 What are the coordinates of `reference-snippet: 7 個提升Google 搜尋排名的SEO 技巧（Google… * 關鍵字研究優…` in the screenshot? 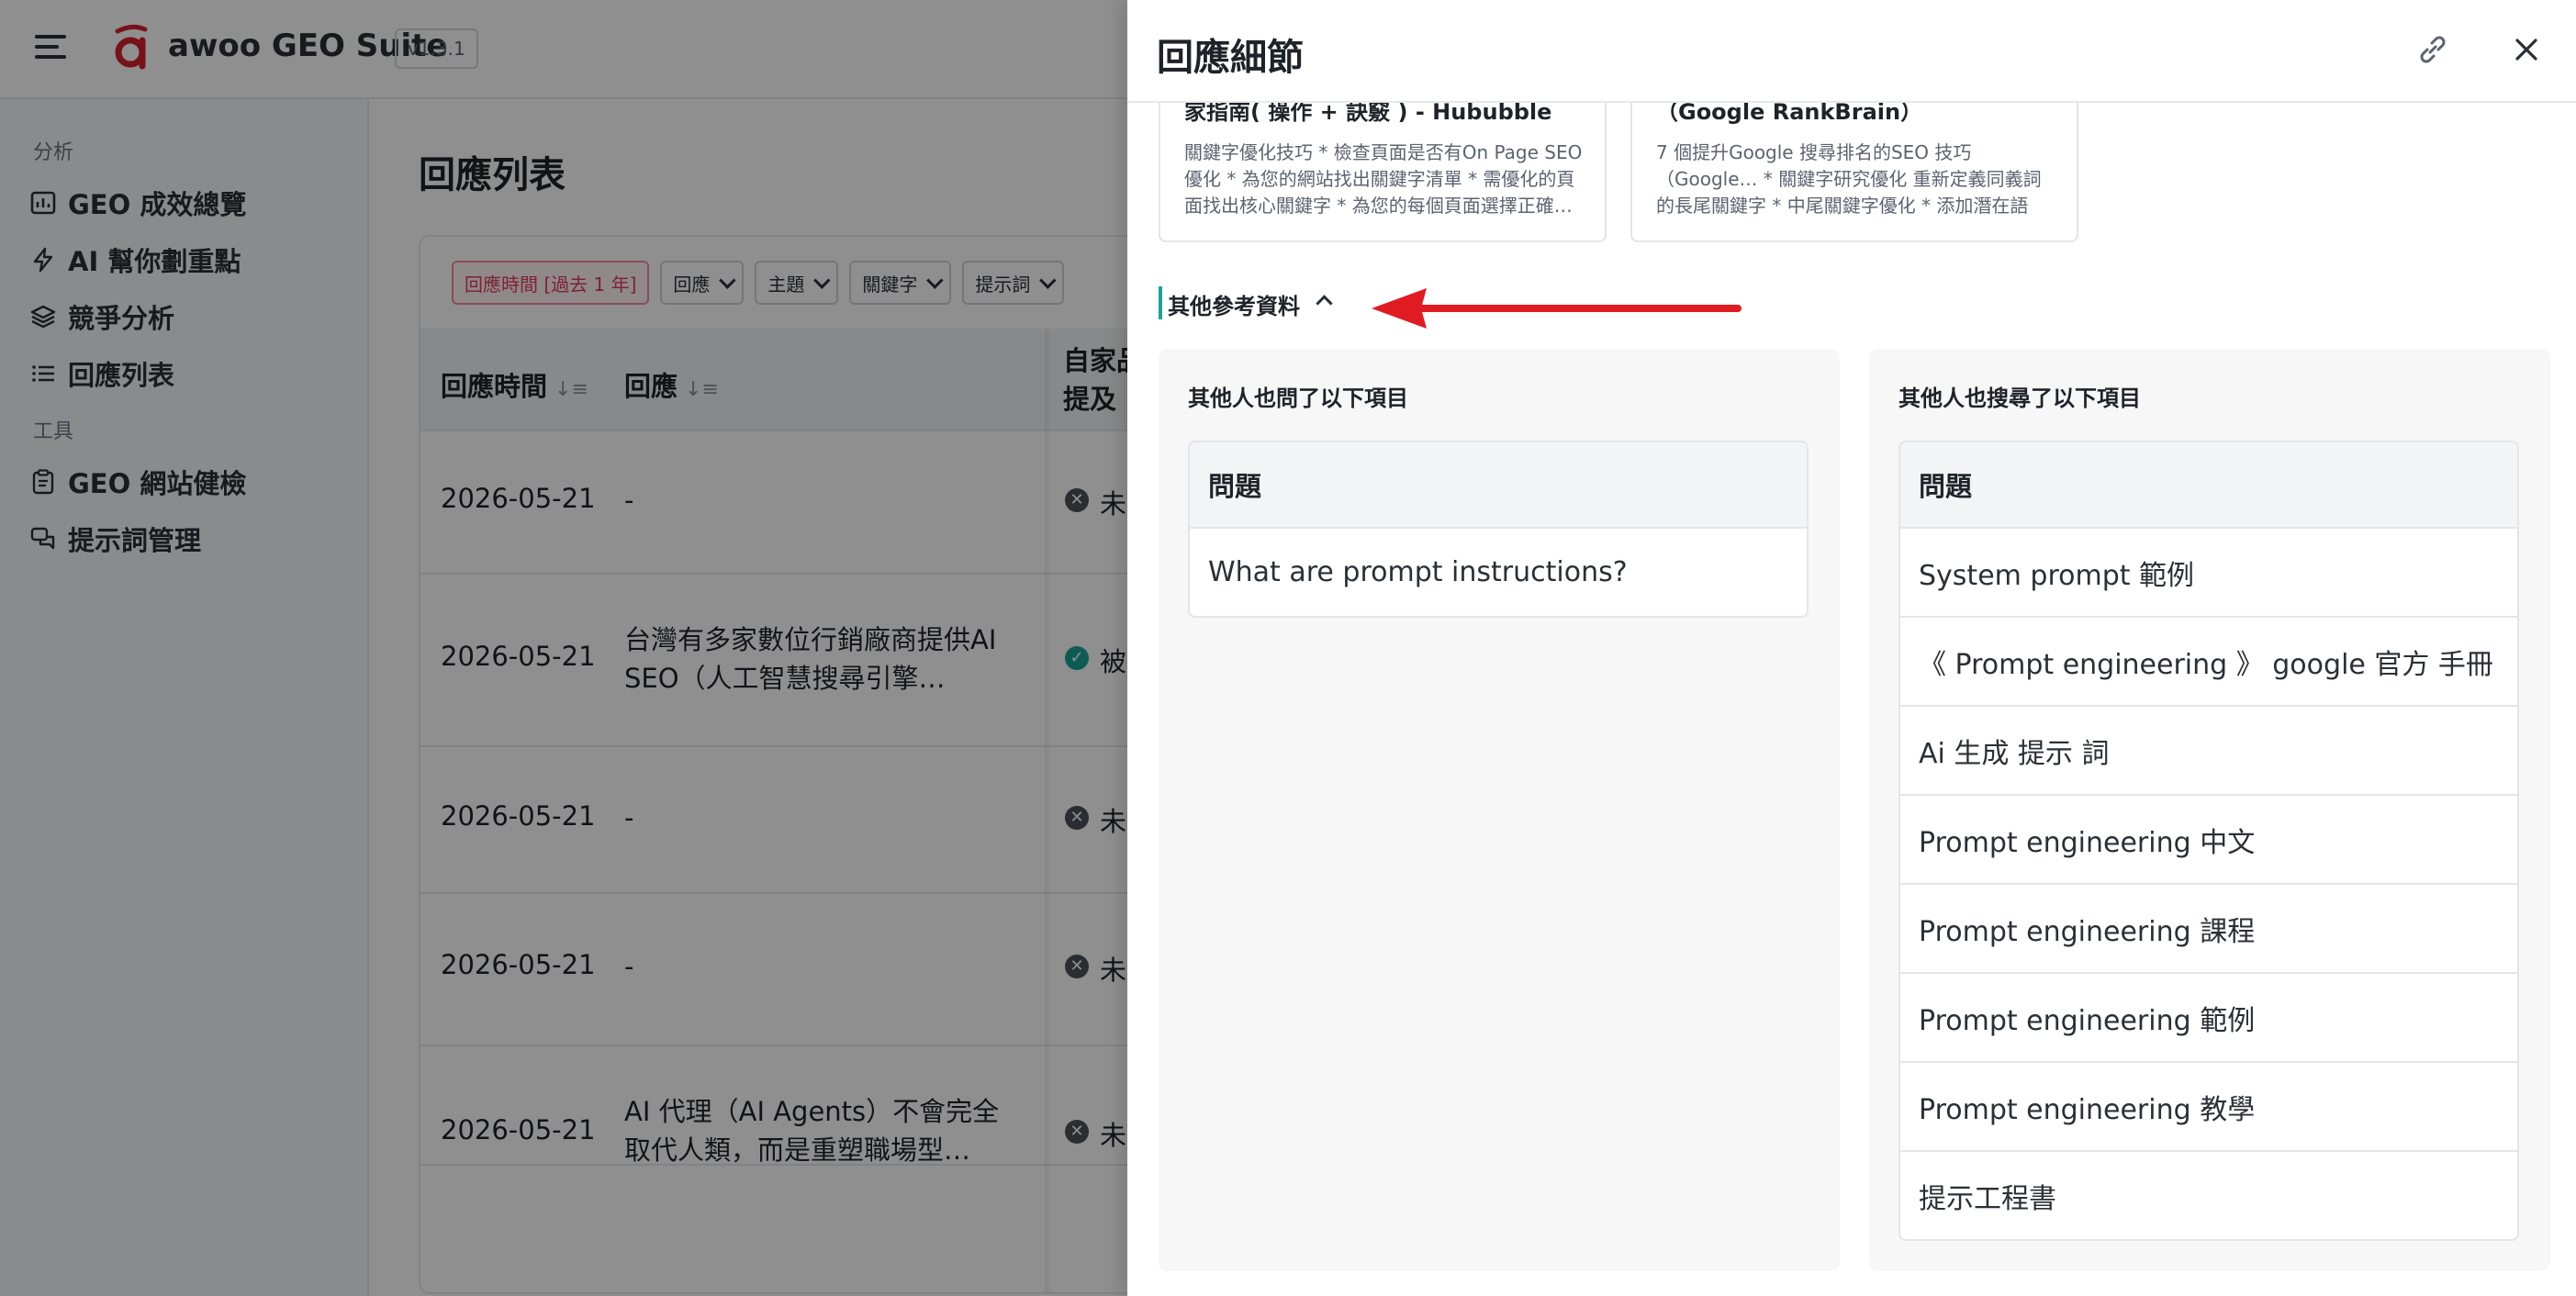 It's located at (1849, 179).